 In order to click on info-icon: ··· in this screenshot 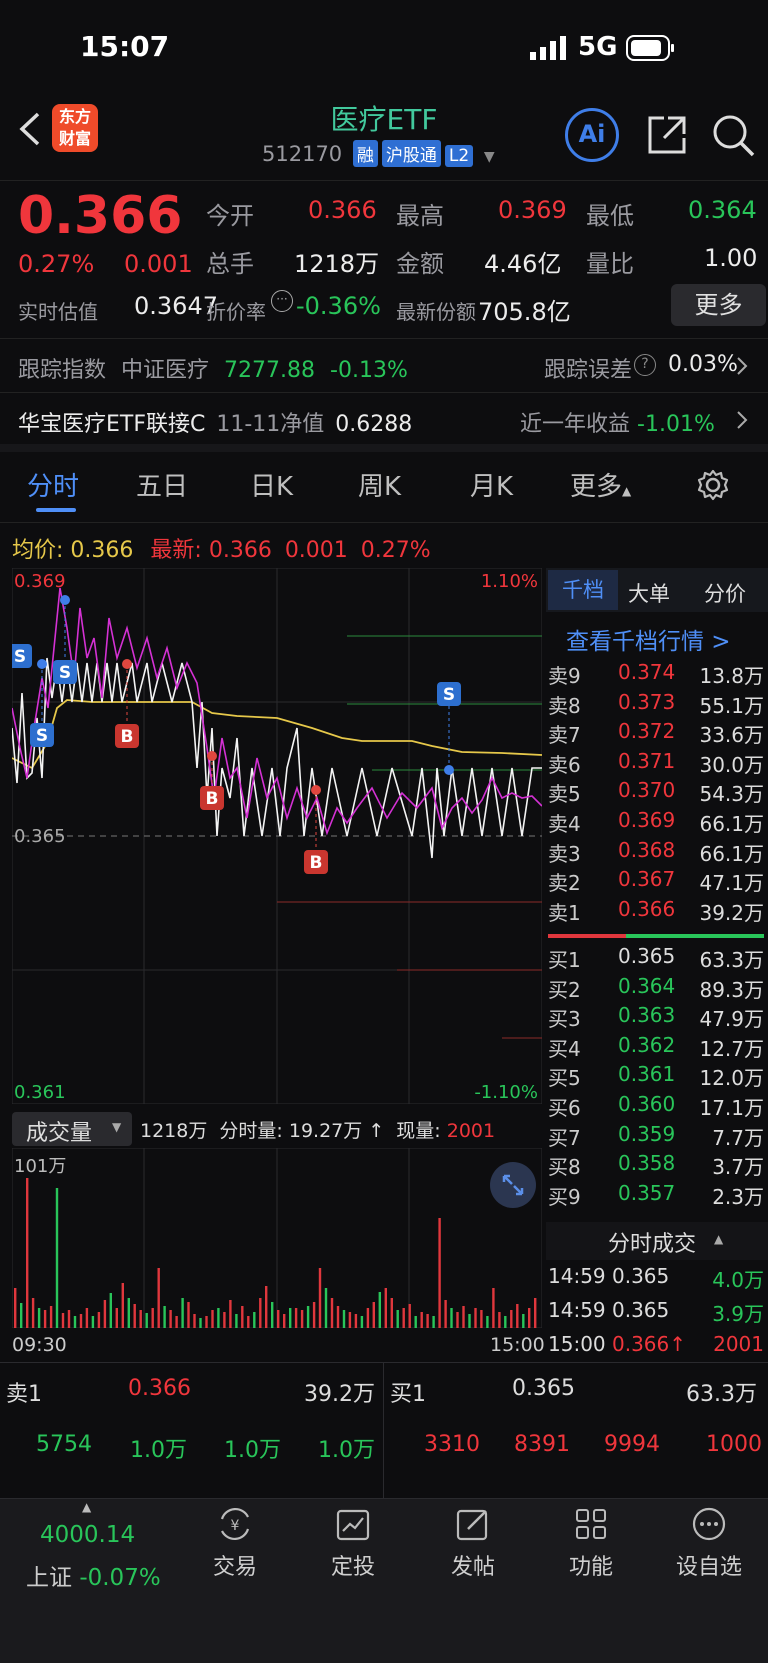, I will do `click(282, 301)`.